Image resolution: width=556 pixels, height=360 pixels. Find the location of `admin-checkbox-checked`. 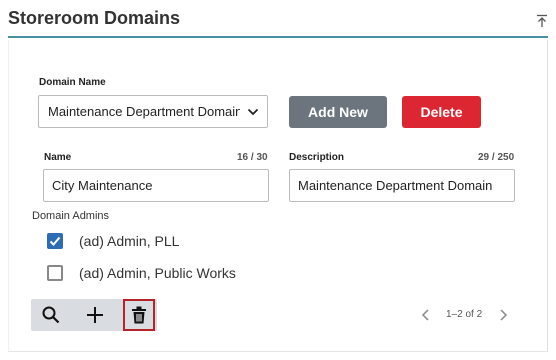

admin-checkbox-checked is located at coordinates (55, 241).